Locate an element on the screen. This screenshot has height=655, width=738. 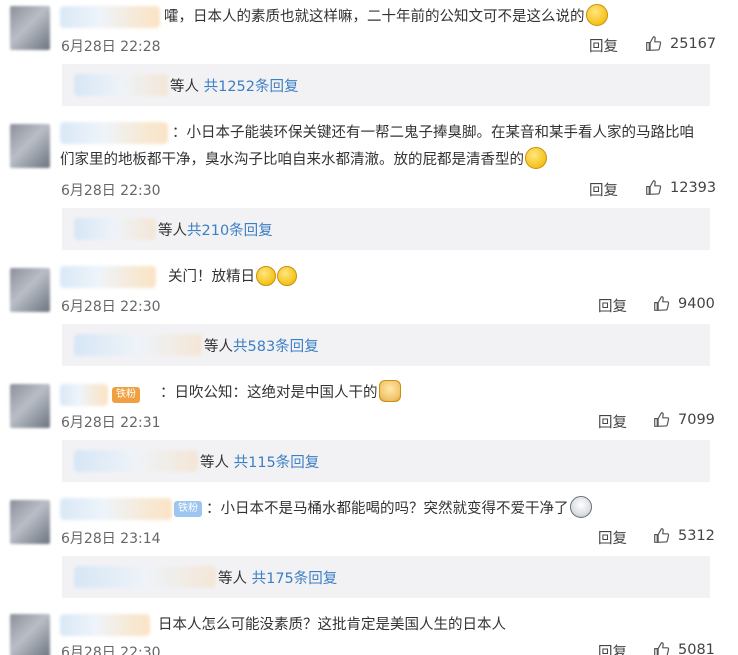
like-count: 9400 is located at coordinates (696, 303).